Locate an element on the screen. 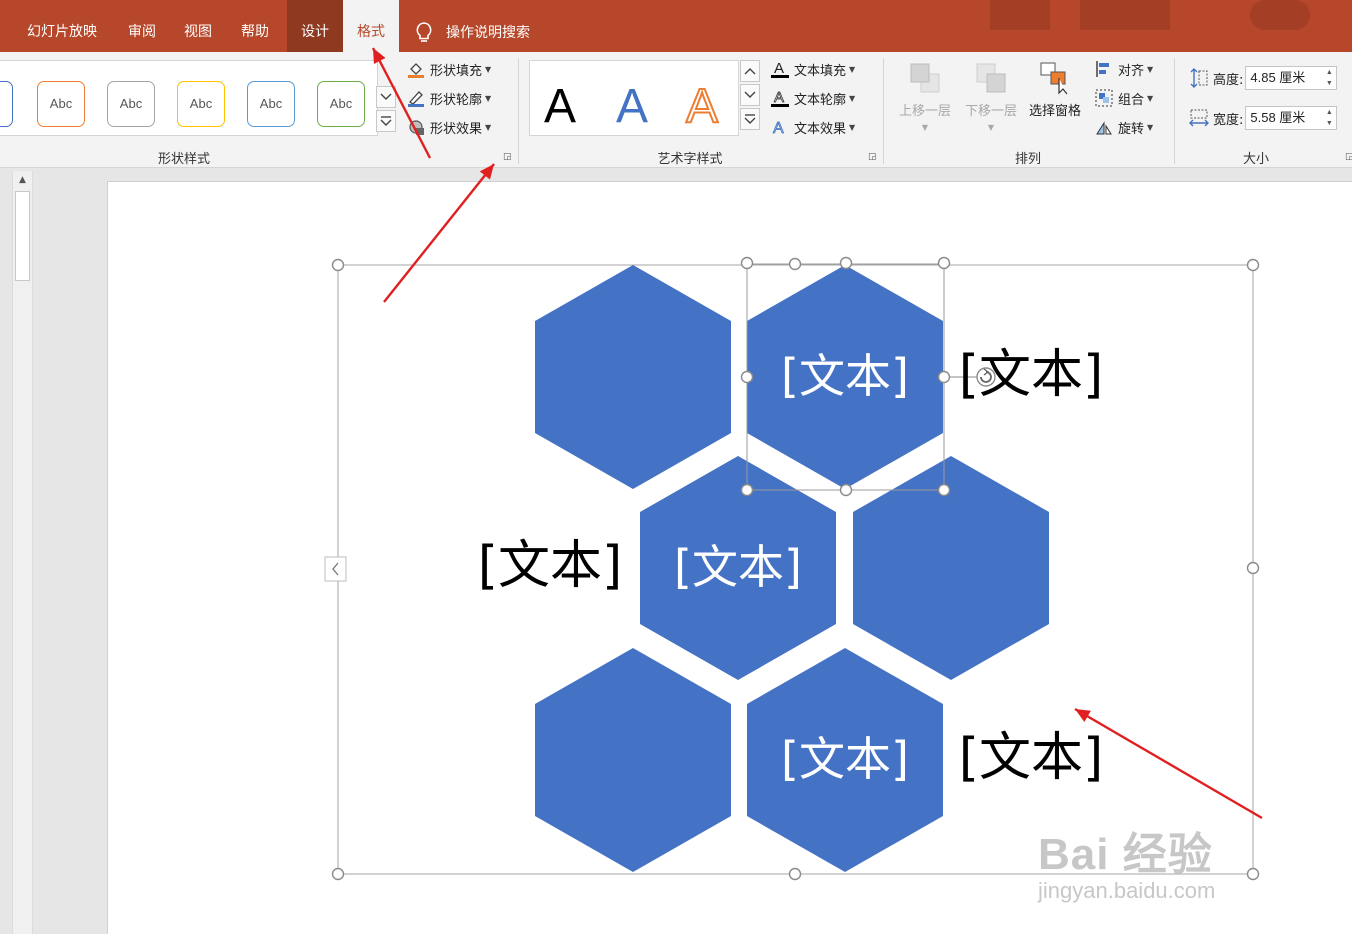 The width and height of the screenshot is (1352, 934). baidu-watermark: Bai 经验 jingyan.baidu.com is located at coordinates (1126, 861).